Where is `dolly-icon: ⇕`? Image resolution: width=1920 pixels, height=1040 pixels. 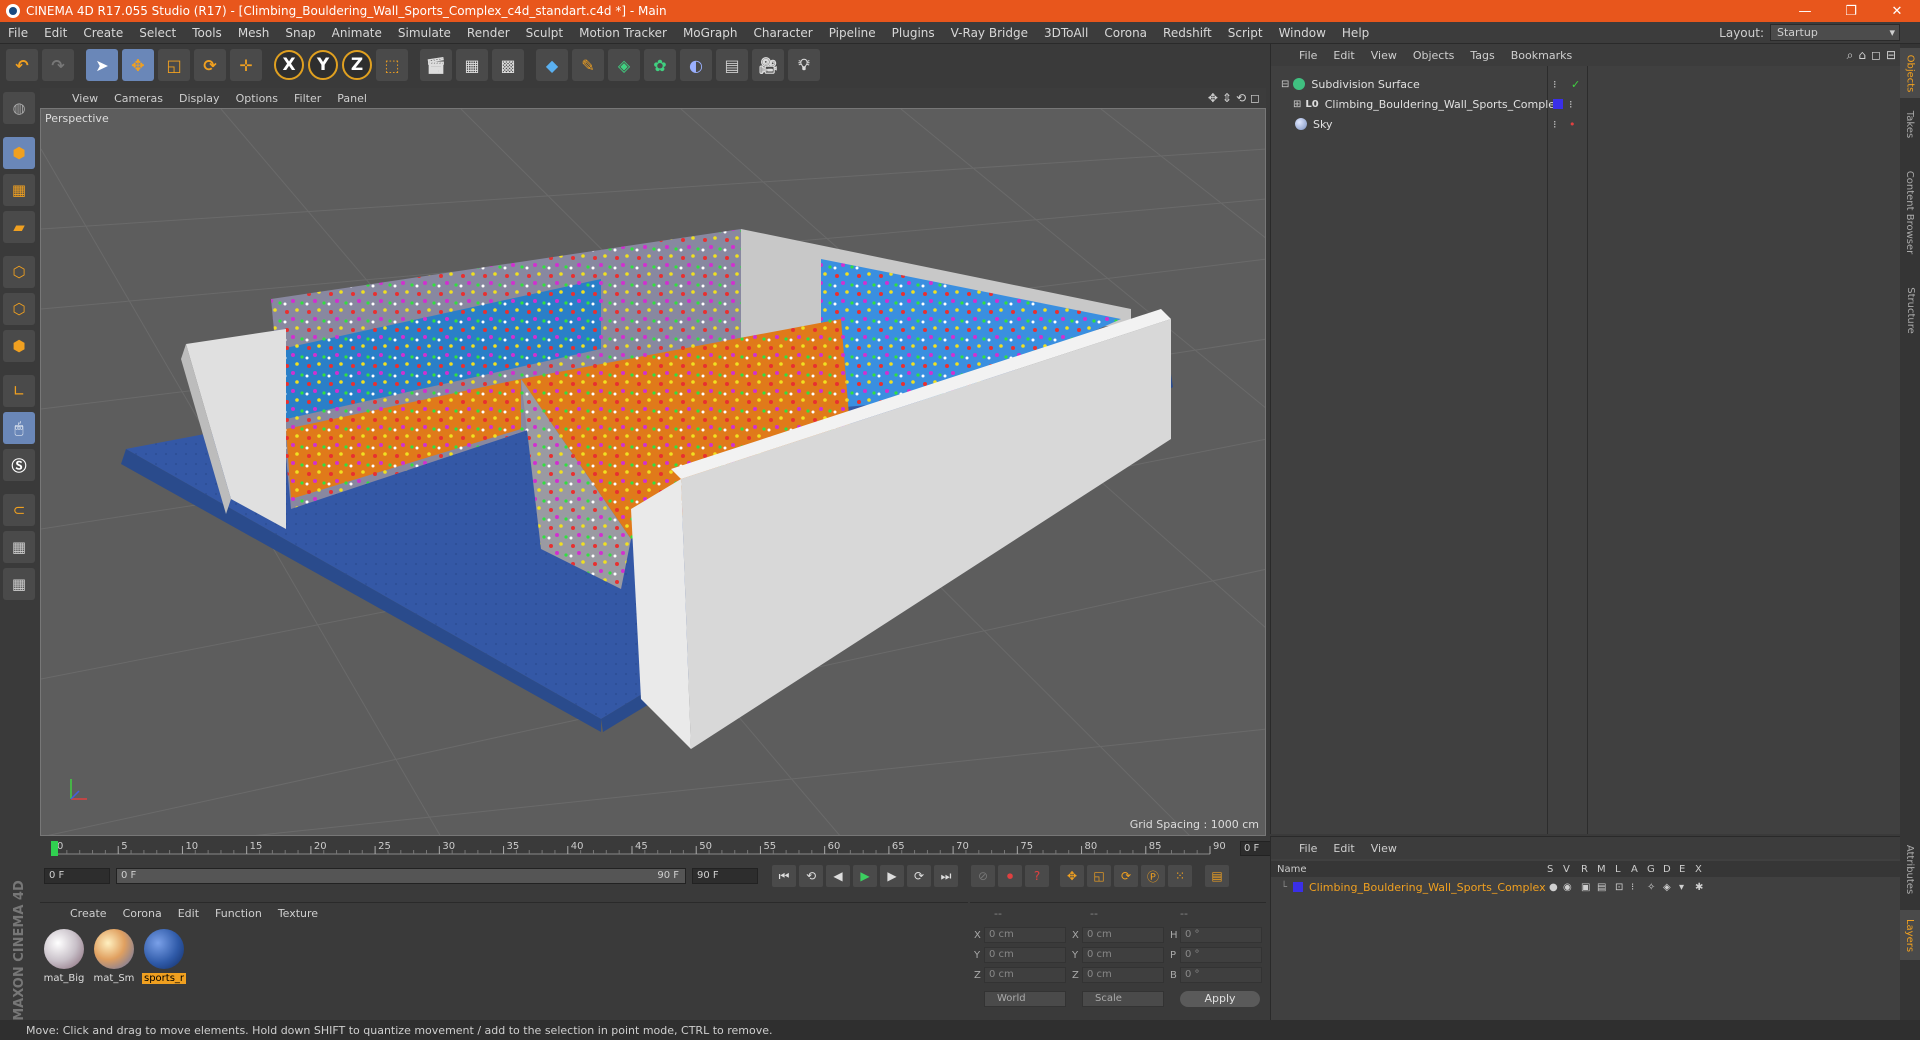
dolly-icon: ⇕ is located at coordinates (1227, 98).